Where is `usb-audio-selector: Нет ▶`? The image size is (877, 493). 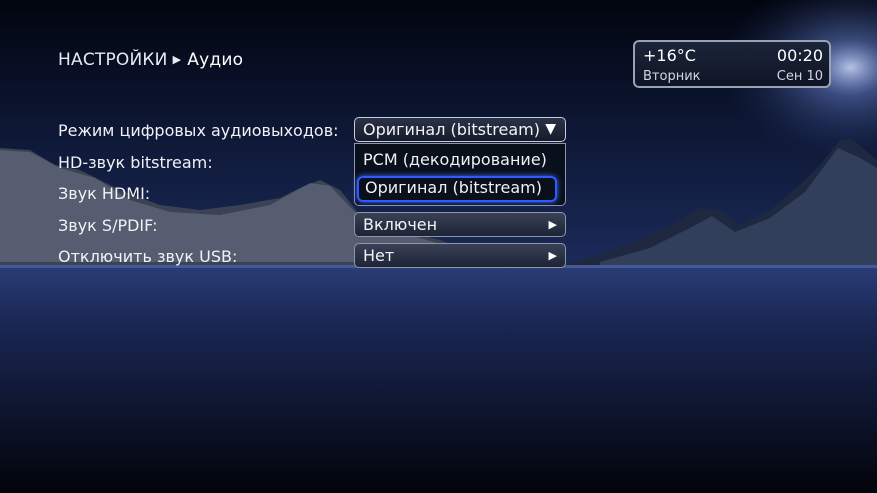
usb-audio-selector: Нет ▶ is located at coordinates (460, 255).